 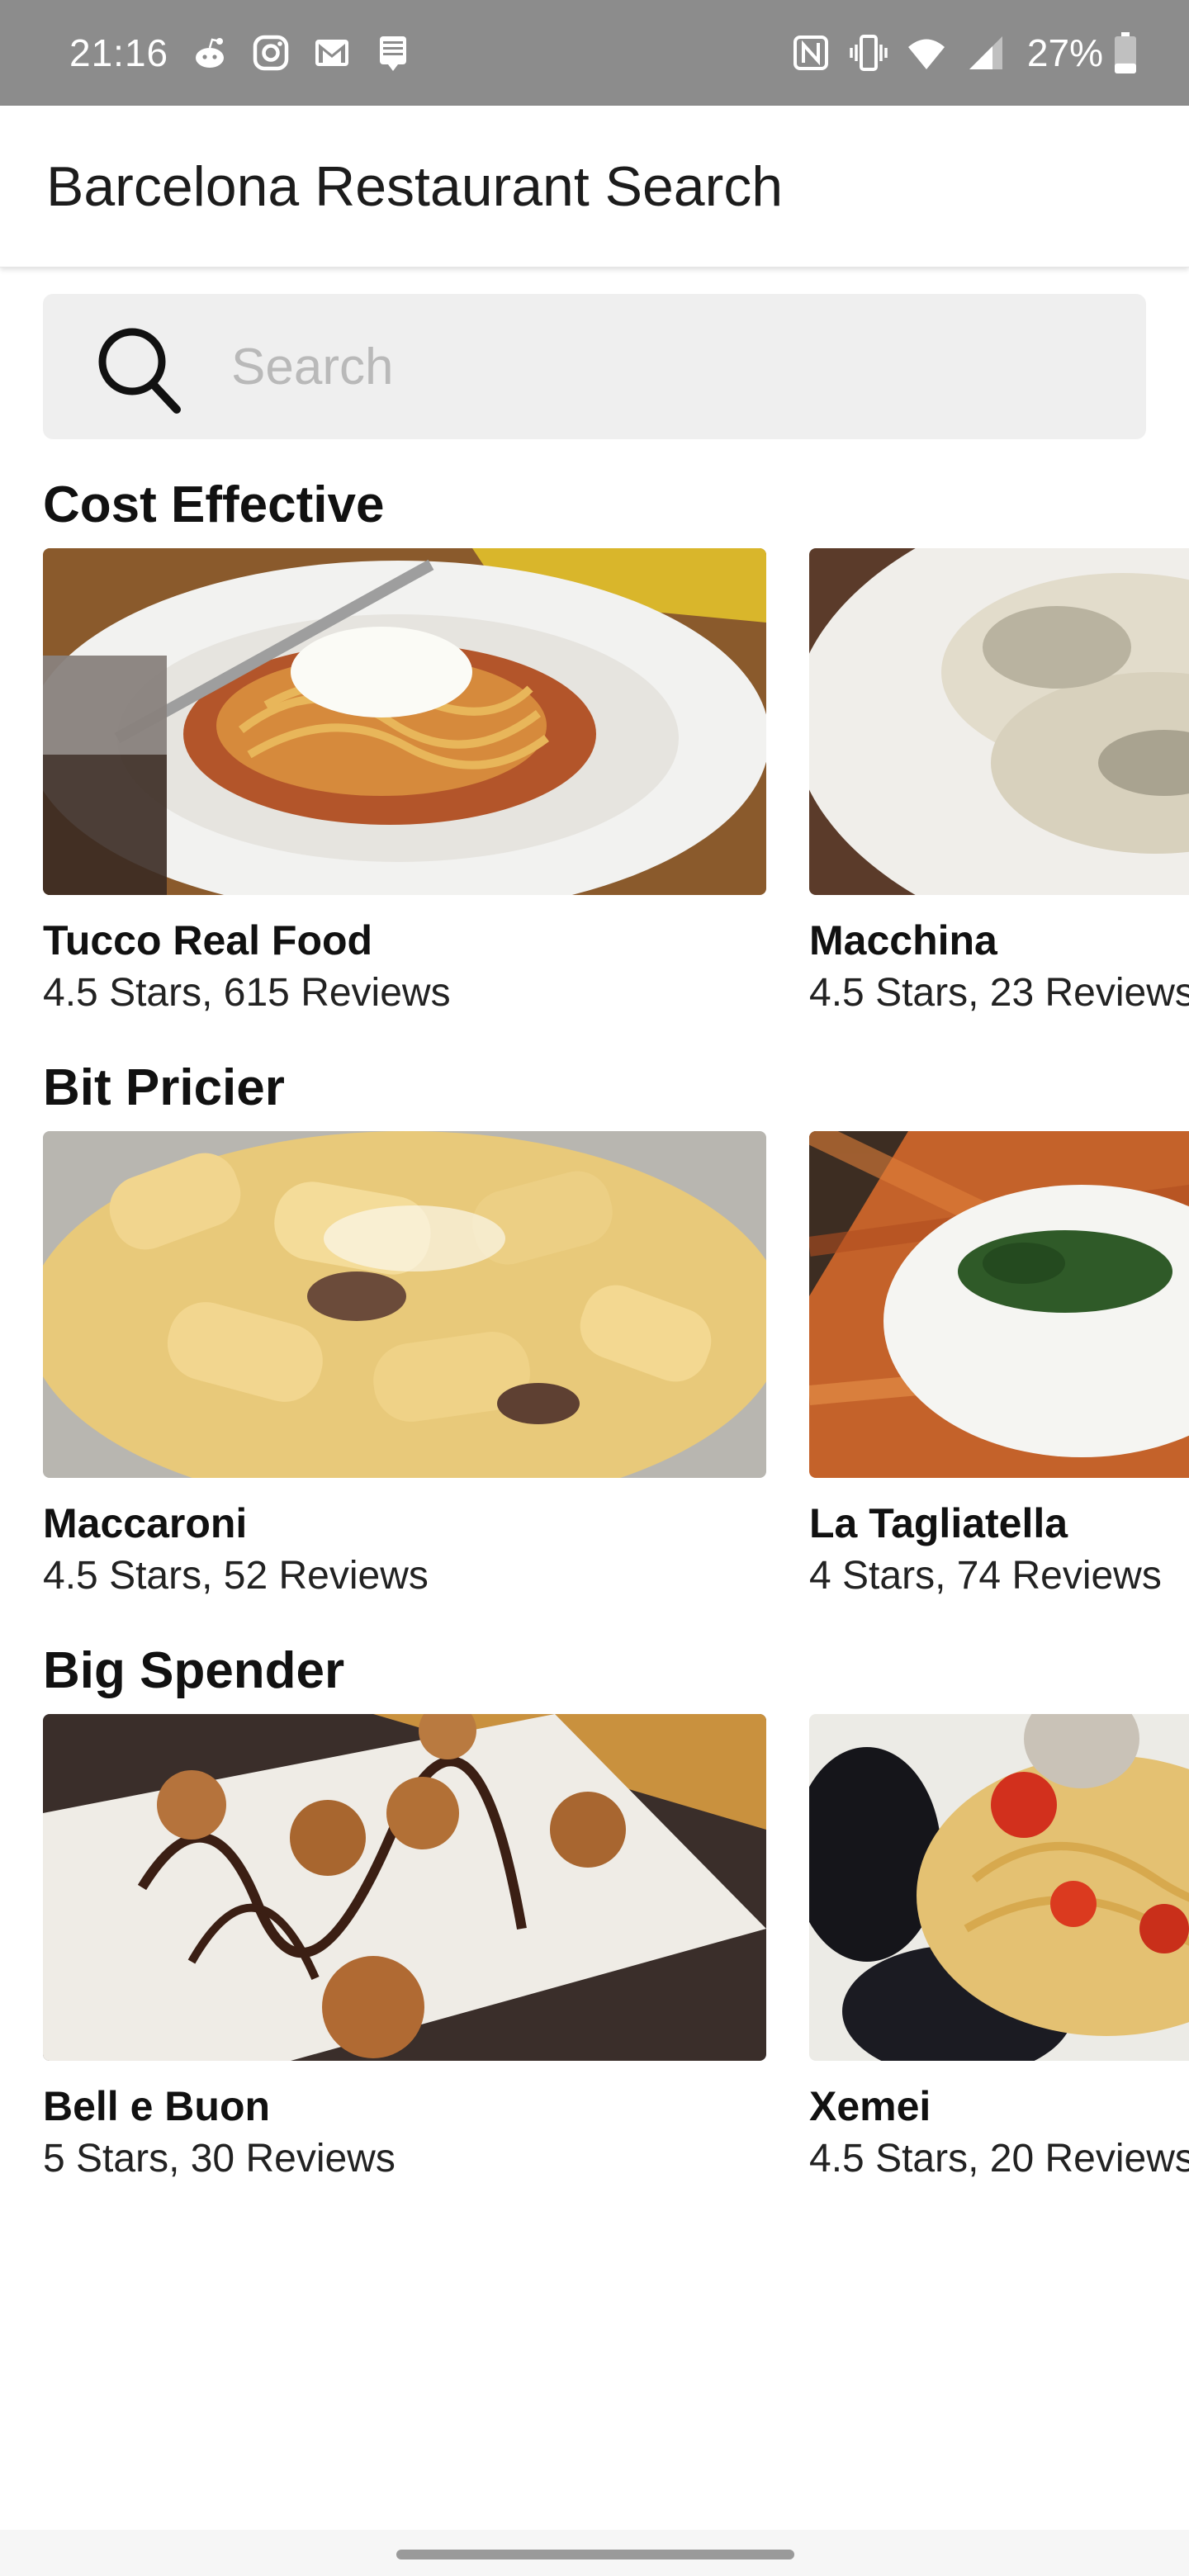 I want to click on restaurant-rating: 4 Stars, 74 Reviews, so click(x=985, y=1576).